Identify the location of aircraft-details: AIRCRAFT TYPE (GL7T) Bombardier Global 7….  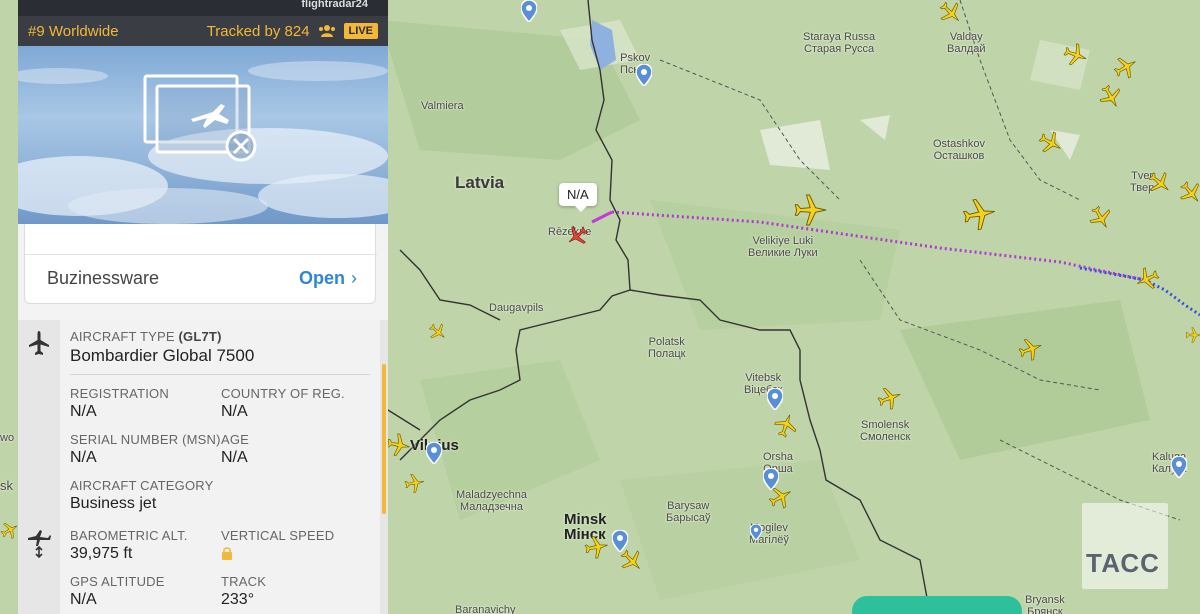
(220, 467).